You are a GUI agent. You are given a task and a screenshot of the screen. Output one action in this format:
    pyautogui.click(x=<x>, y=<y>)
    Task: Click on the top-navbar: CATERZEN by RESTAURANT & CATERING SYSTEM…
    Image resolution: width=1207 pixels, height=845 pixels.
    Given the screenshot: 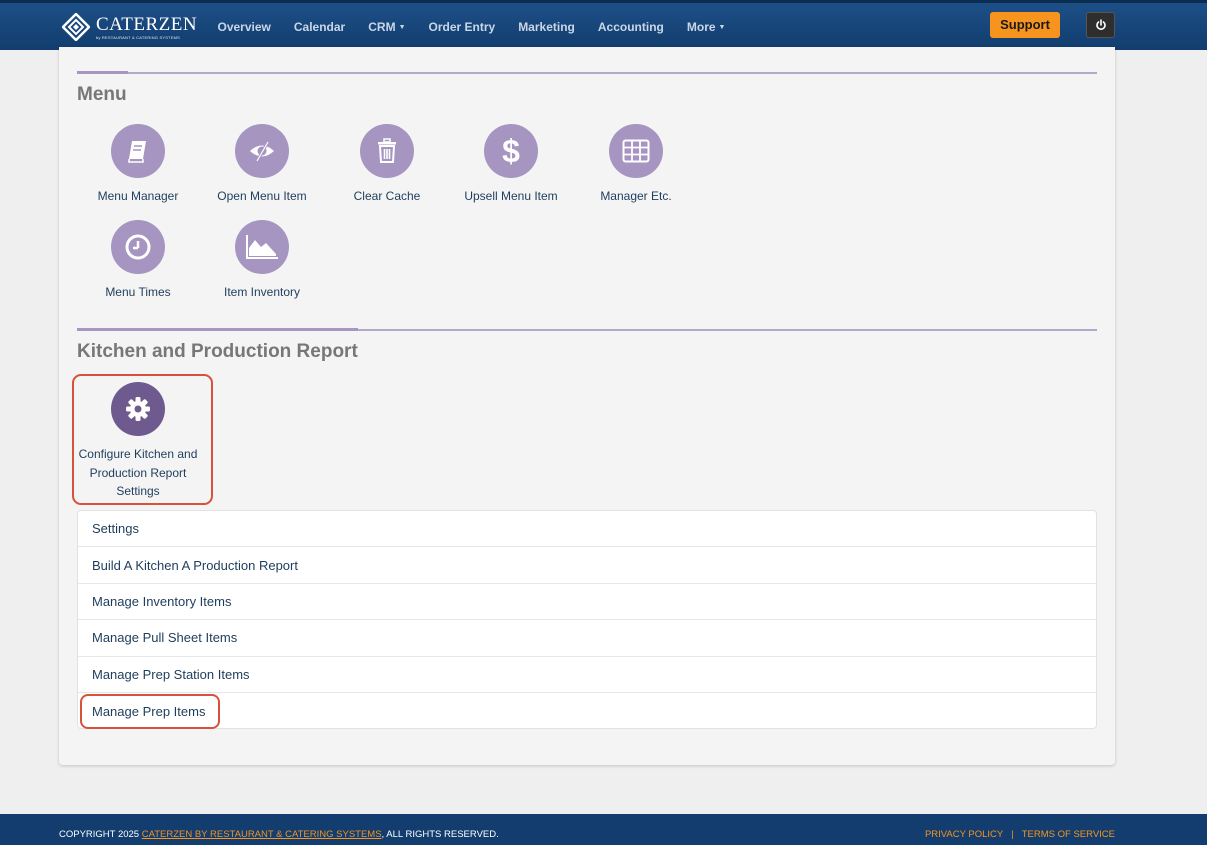 What is the action you would take?
    pyautogui.click(x=603, y=25)
    